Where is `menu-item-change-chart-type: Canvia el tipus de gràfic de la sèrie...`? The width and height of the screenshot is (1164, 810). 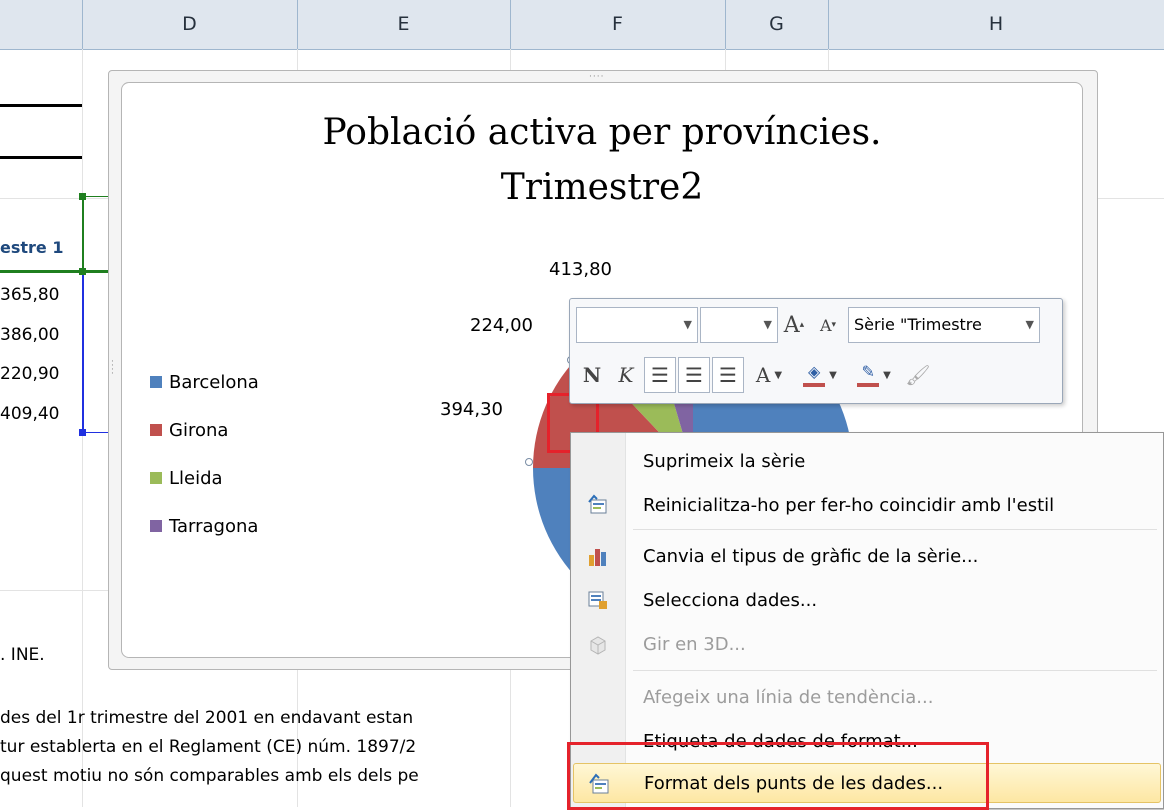 menu-item-change-chart-type: Canvia el tipus de gràfic de la sèrie... is located at coordinates (866, 556).